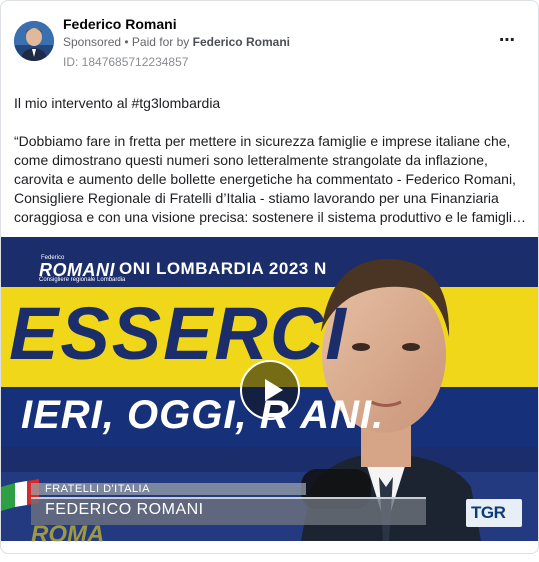 The width and height of the screenshot is (539, 562). What do you see at coordinates (162, 42) in the screenshot?
I see `paid-for-prefix: Paid for by` at bounding box center [162, 42].